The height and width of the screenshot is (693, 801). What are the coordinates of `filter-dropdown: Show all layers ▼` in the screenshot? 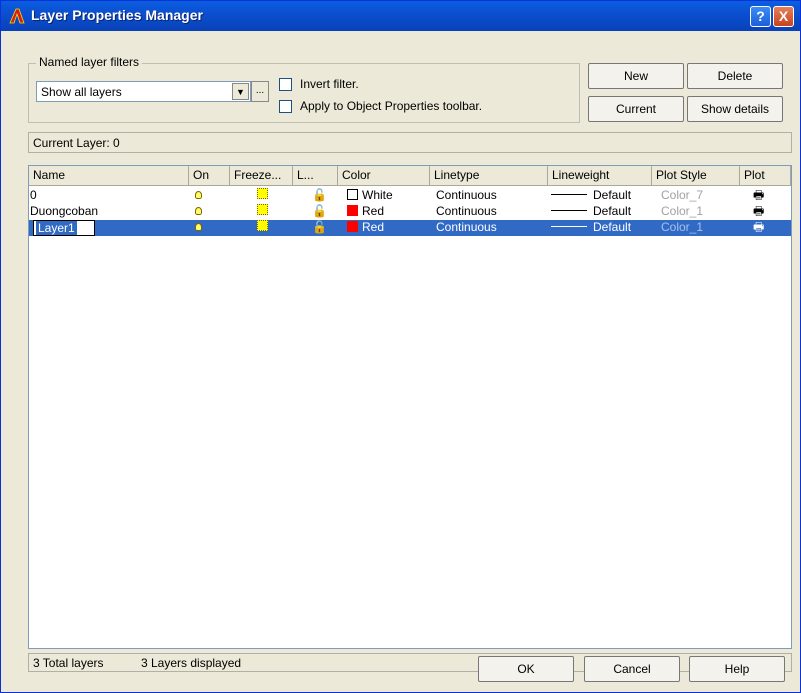 It's located at (143, 91).